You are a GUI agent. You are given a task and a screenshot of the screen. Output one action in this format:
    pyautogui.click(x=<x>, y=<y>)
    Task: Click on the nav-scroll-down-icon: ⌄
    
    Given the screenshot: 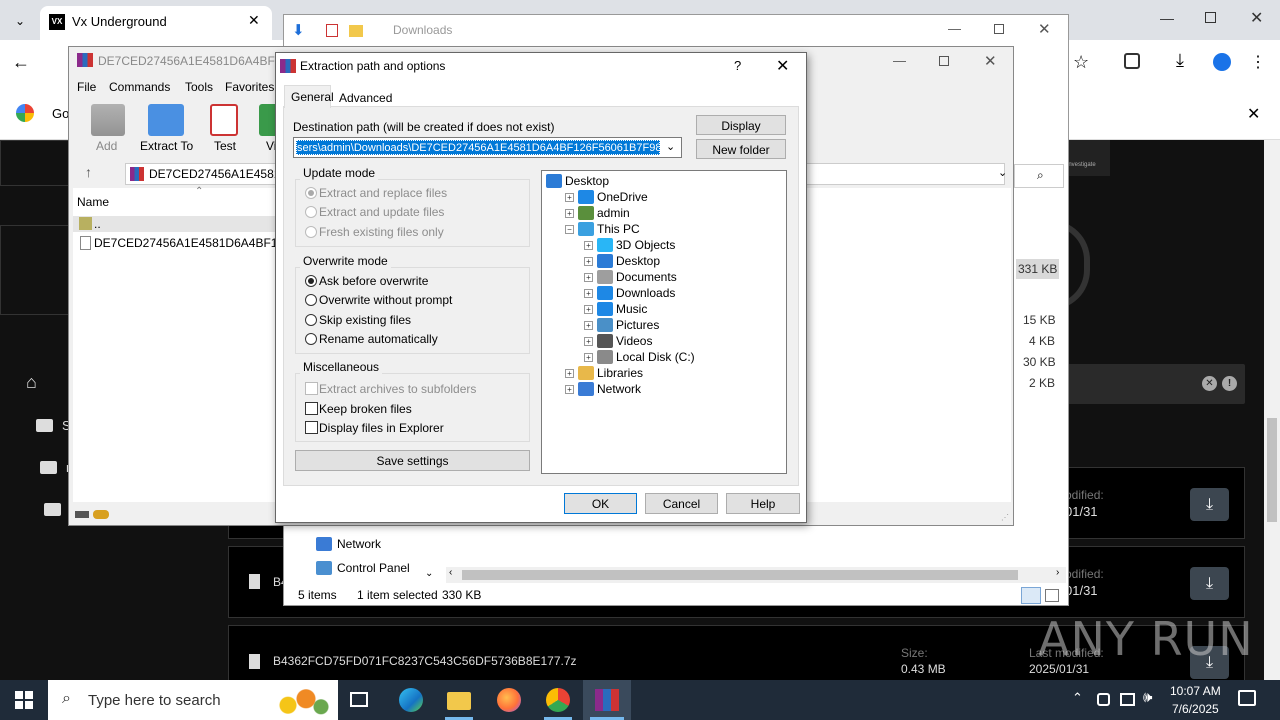 What is the action you would take?
    pyautogui.click(x=429, y=573)
    